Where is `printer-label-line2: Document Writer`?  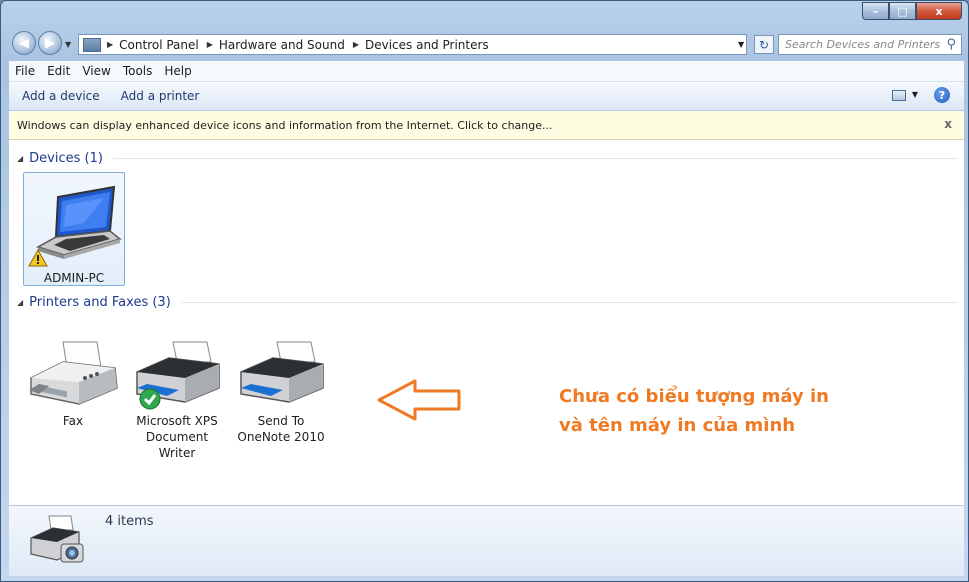 printer-label-line2: Document Writer is located at coordinates (177, 445).